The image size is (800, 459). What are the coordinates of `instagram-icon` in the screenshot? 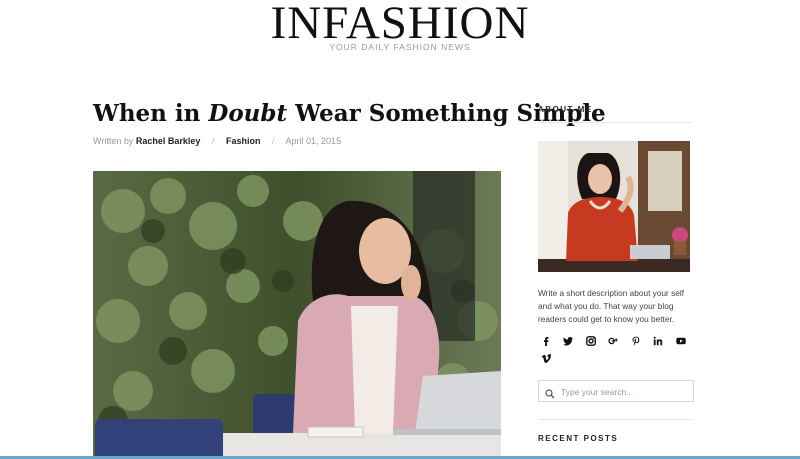 It's located at (591, 341).